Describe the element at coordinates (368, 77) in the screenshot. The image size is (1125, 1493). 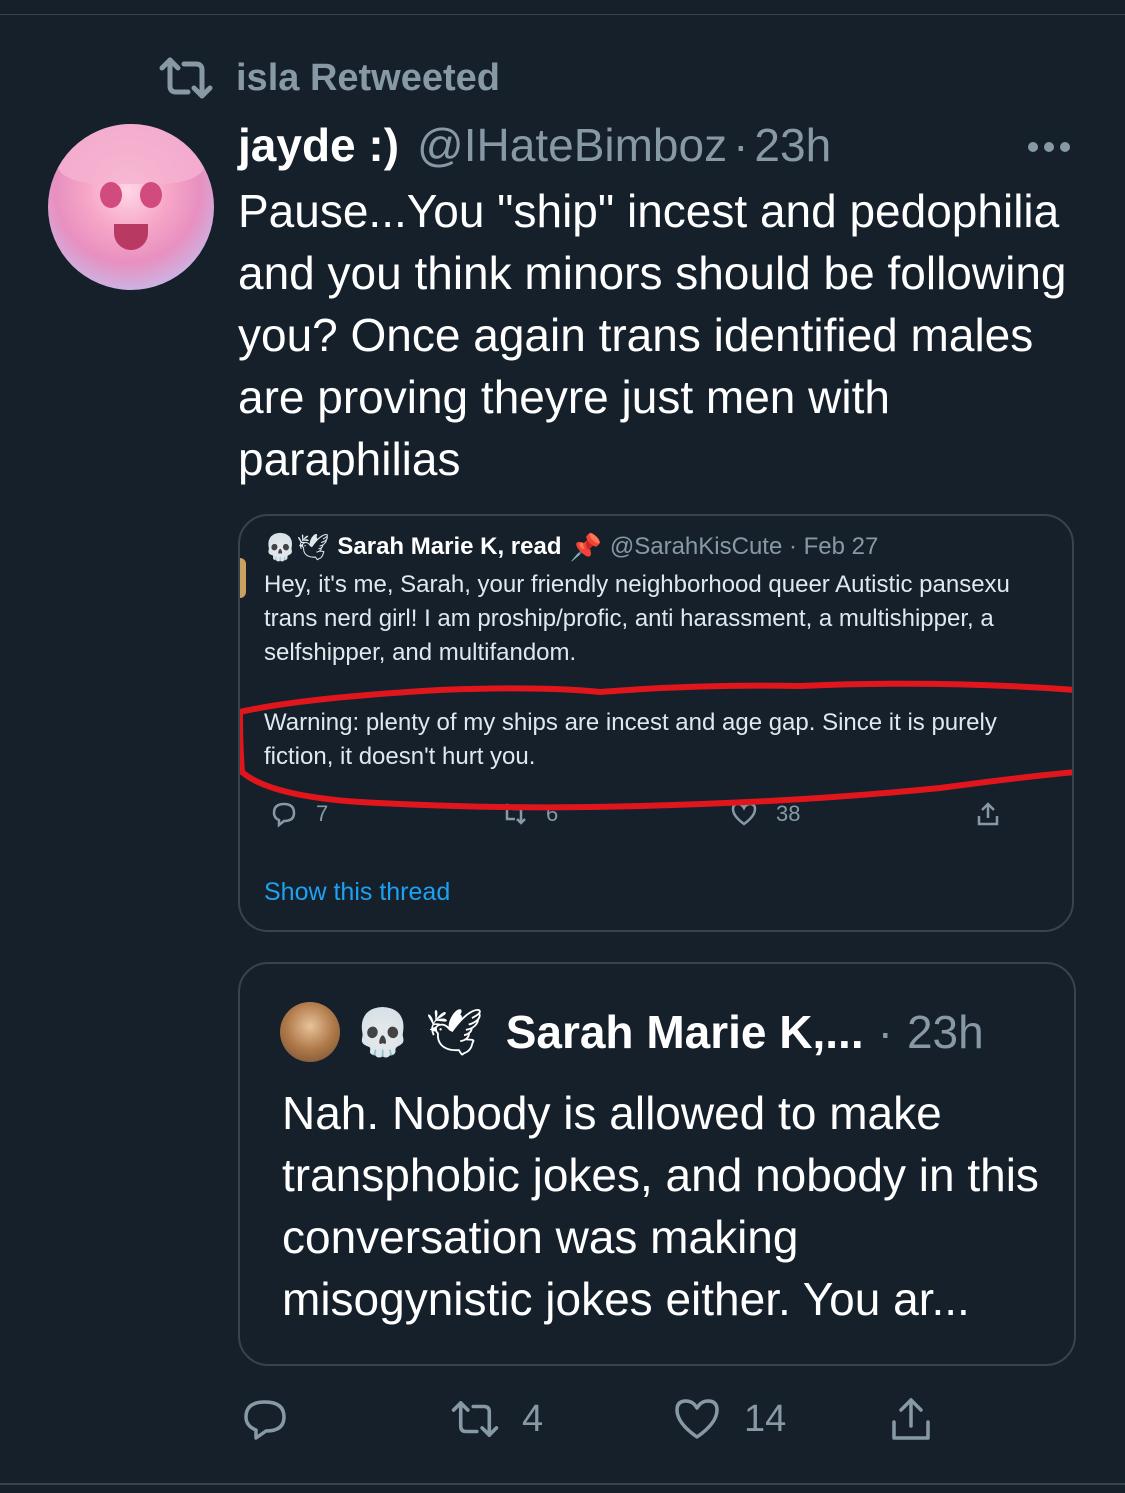
I see `retweet-context-label: isla Retweeted` at that location.